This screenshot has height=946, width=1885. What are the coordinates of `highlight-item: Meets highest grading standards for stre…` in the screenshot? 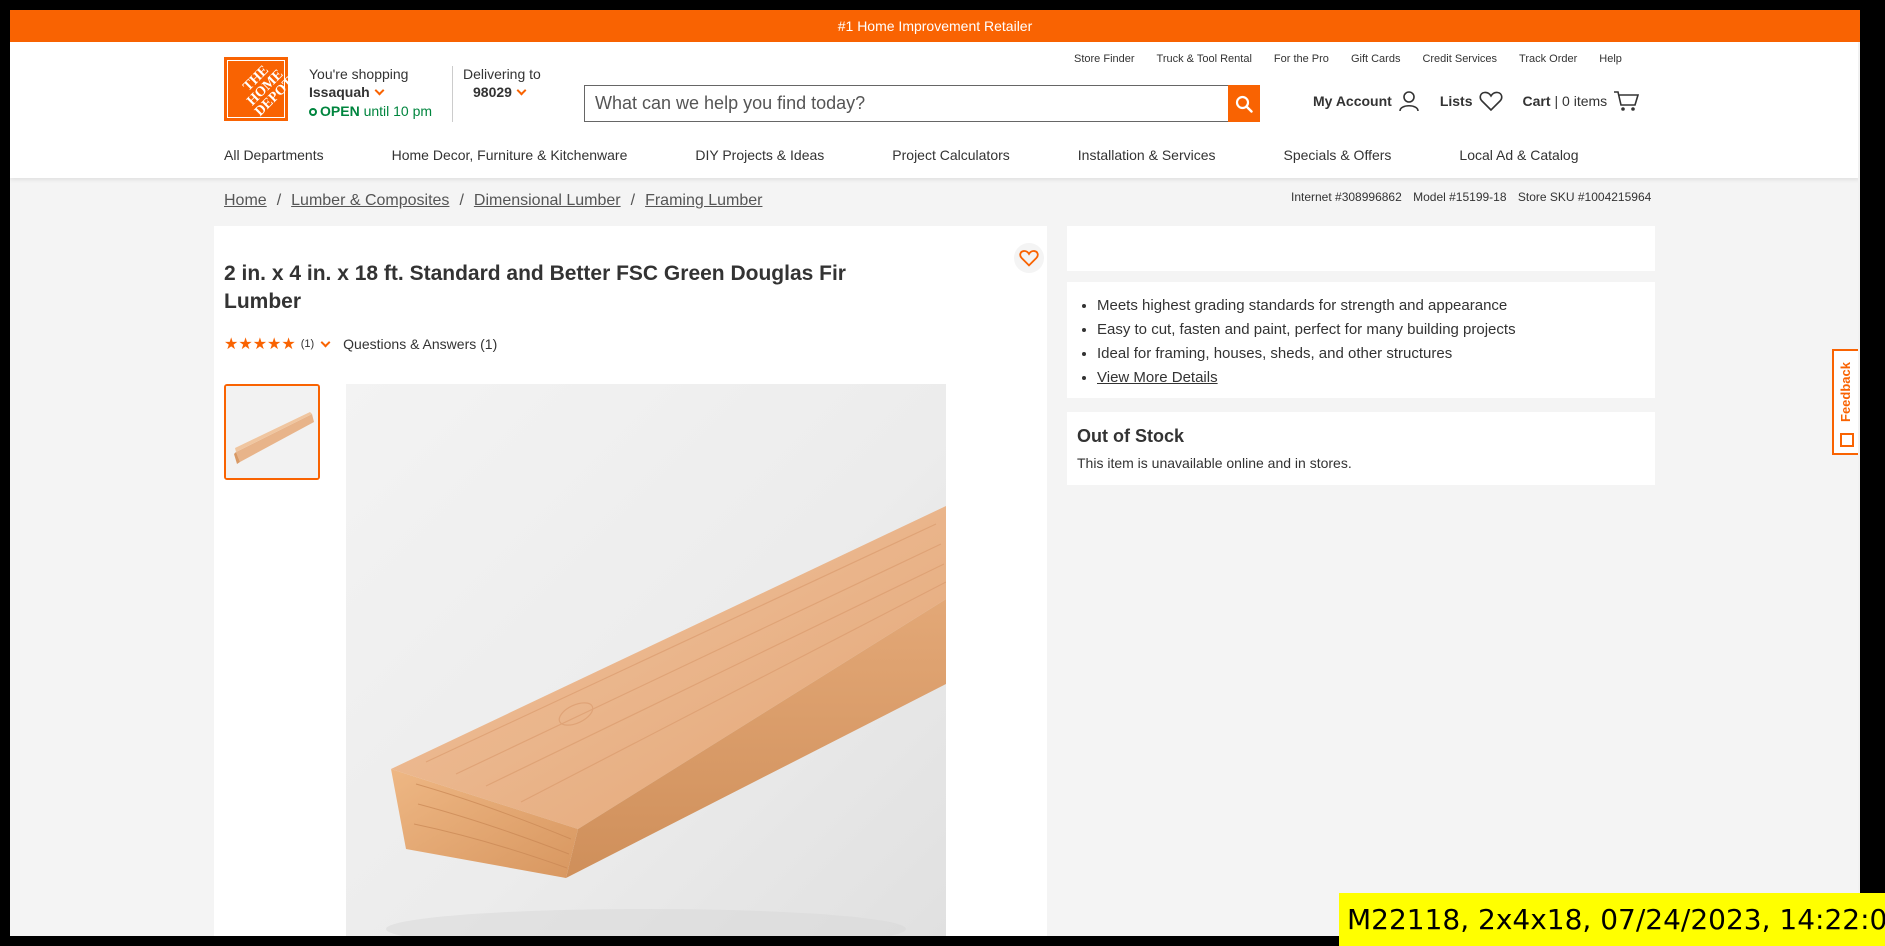 It's located at (1376, 306).